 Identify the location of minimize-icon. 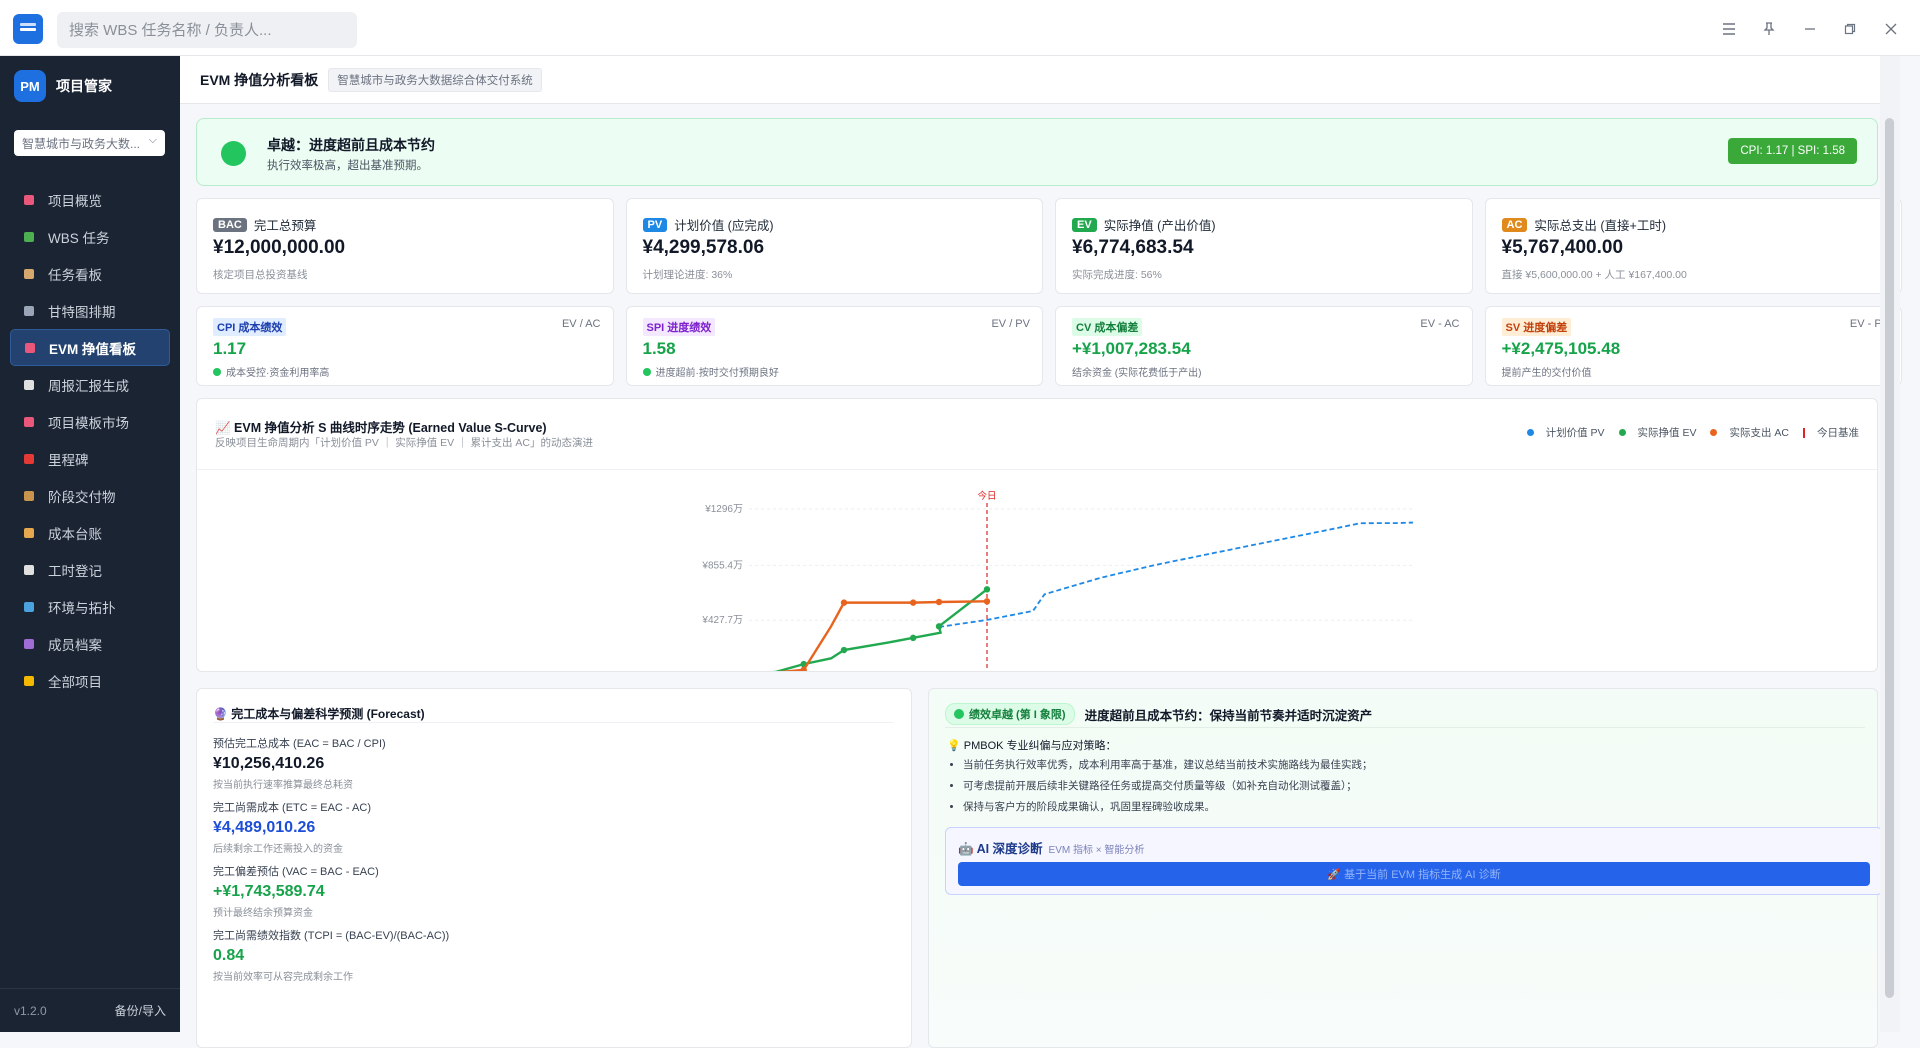
(1810, 29).